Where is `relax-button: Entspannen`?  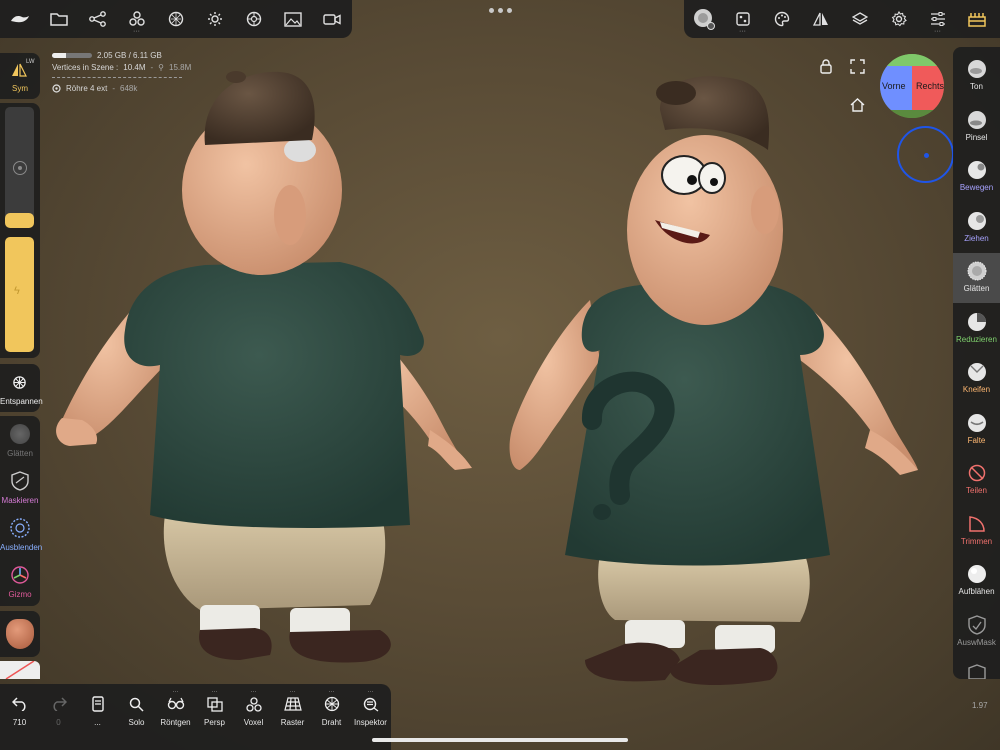
relax-button: Entspannen is located at coordinates (21, 388).